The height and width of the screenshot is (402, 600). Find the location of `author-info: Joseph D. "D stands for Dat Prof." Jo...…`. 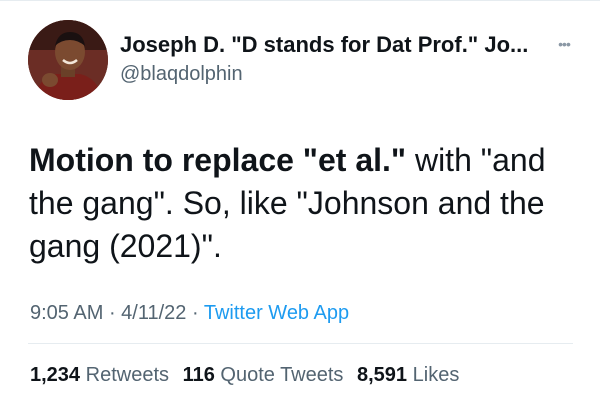

author-info: Joseph D. "D stands for Dat Prof." Jo...… is located at coordinates (340, 59).